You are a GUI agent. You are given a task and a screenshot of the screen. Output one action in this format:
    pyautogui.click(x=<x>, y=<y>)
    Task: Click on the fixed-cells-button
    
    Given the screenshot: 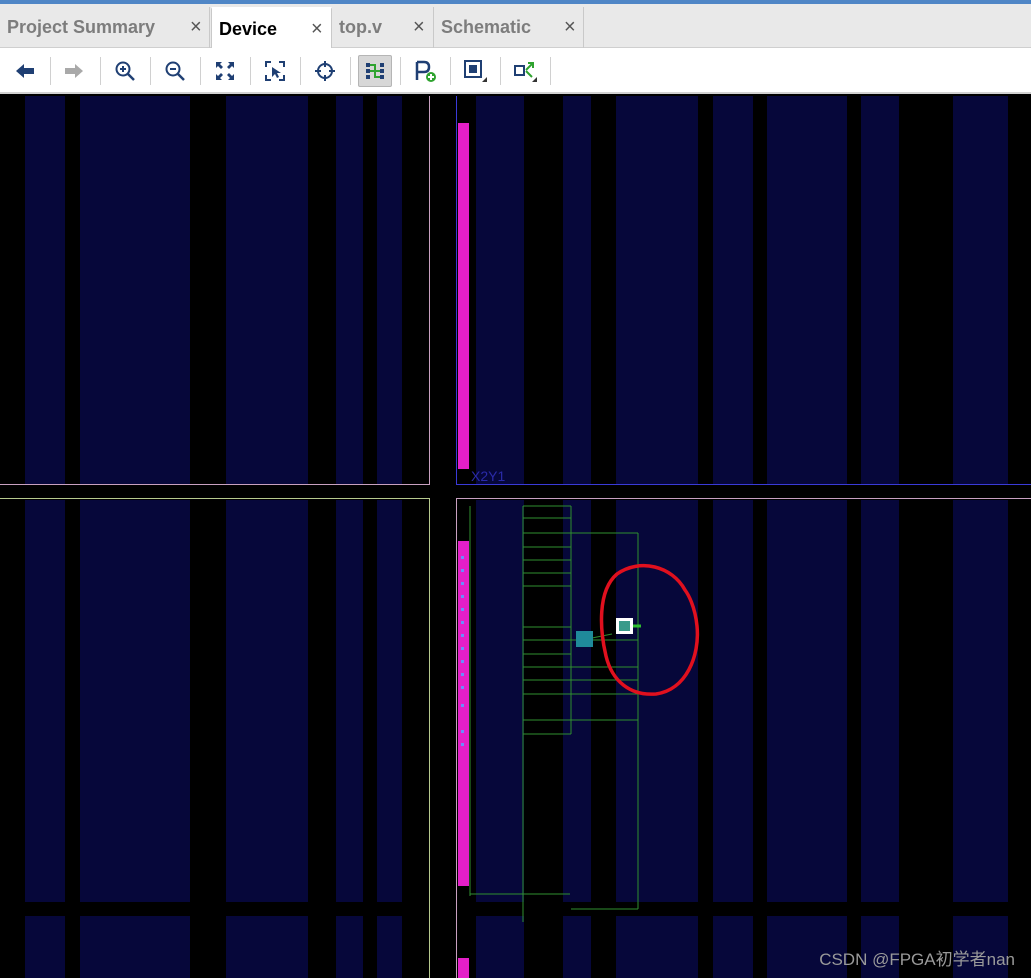 What is the action you would take?
    pyautogui.click(x=475, y=71)
    